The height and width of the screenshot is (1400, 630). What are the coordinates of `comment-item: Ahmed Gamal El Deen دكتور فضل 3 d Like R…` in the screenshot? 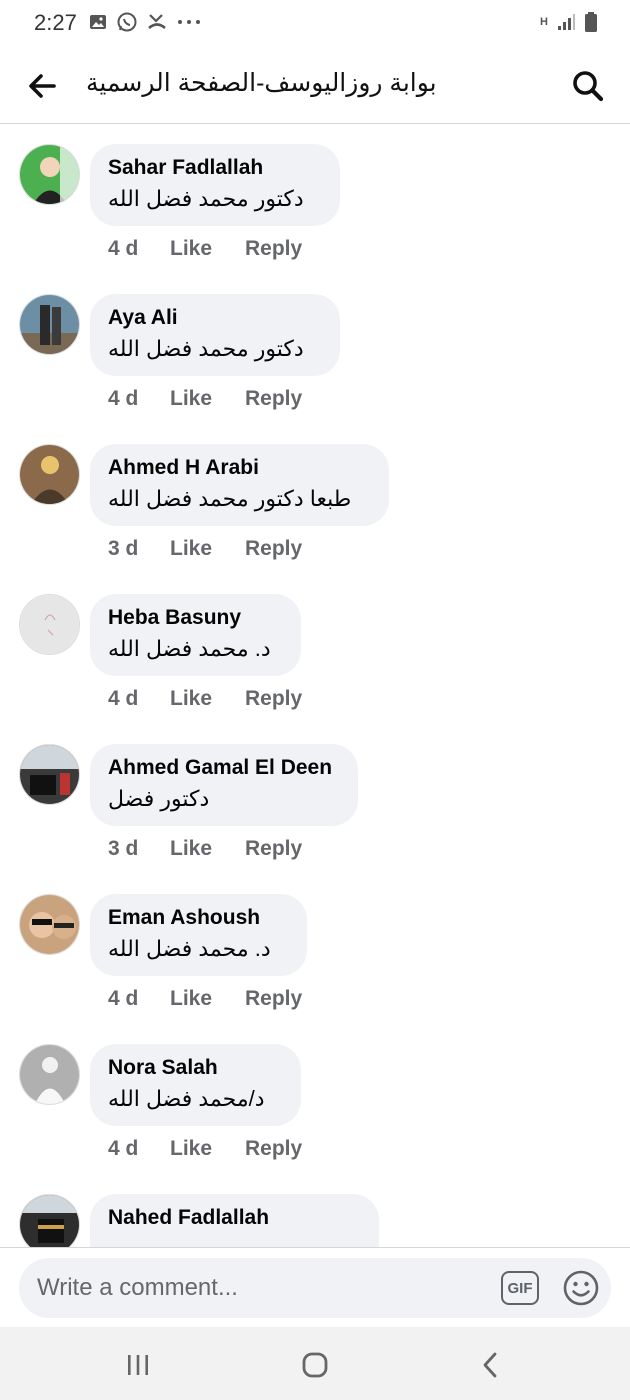 It's located at (315, 800).